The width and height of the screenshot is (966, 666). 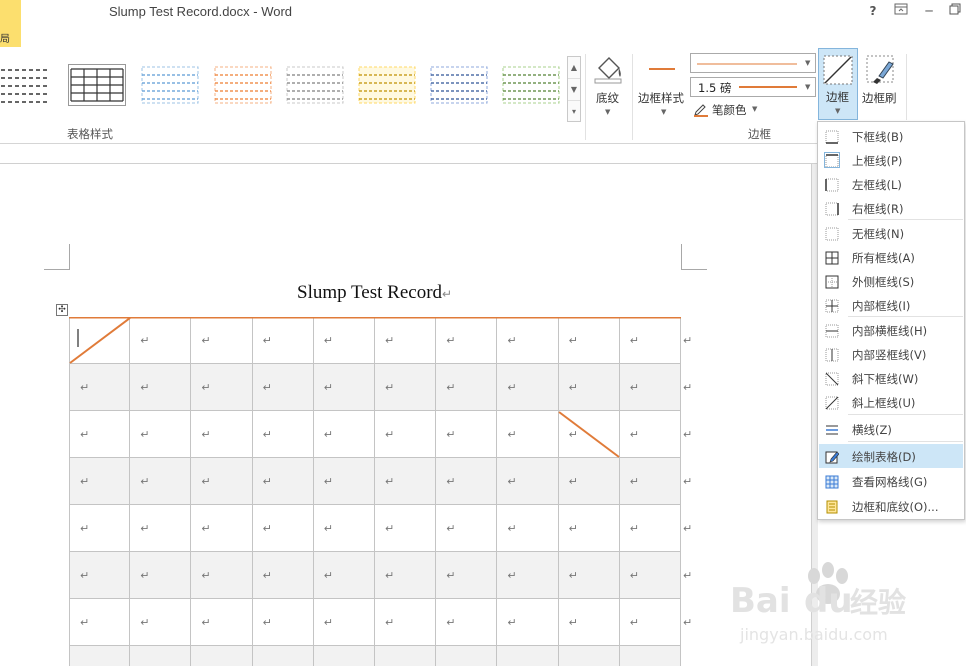 What do you see at coordinates (832, 257) in the screenshot?
I see `all-borders-icon` at bounding box center [832, 257].